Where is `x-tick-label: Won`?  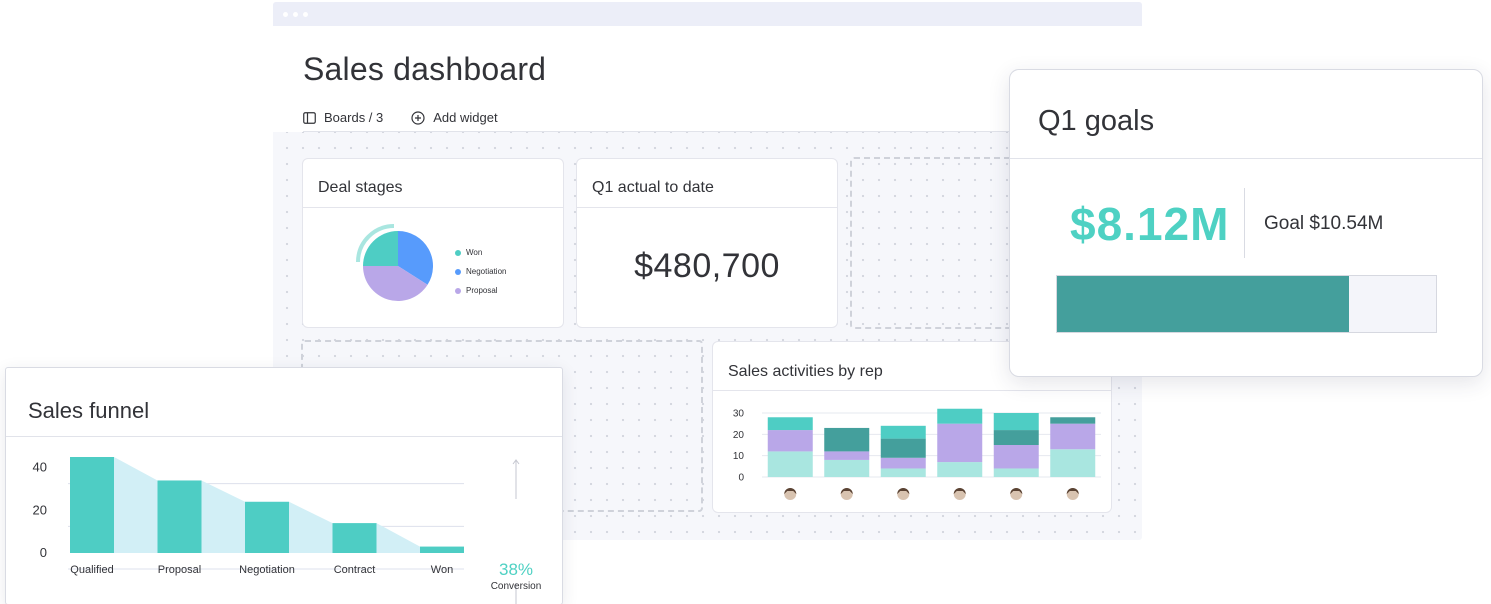 x-tick-label: Won is located at coordinates (442, 570).